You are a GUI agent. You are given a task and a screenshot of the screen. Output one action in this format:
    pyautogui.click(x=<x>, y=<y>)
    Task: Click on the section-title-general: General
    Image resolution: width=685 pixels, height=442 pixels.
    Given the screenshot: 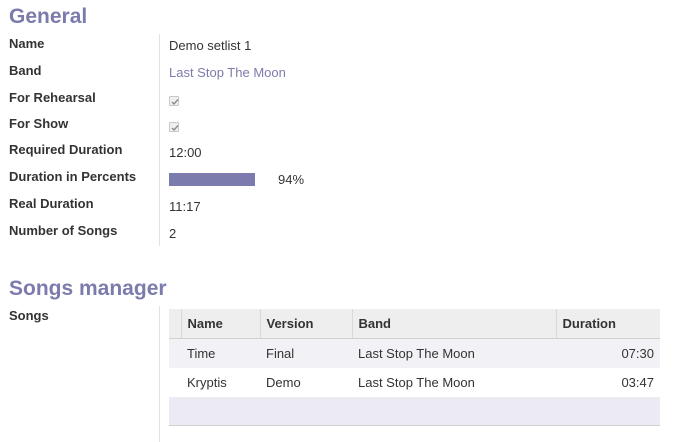 What is the action you would take?
    pyautogui.click(x=48, y=16)
    